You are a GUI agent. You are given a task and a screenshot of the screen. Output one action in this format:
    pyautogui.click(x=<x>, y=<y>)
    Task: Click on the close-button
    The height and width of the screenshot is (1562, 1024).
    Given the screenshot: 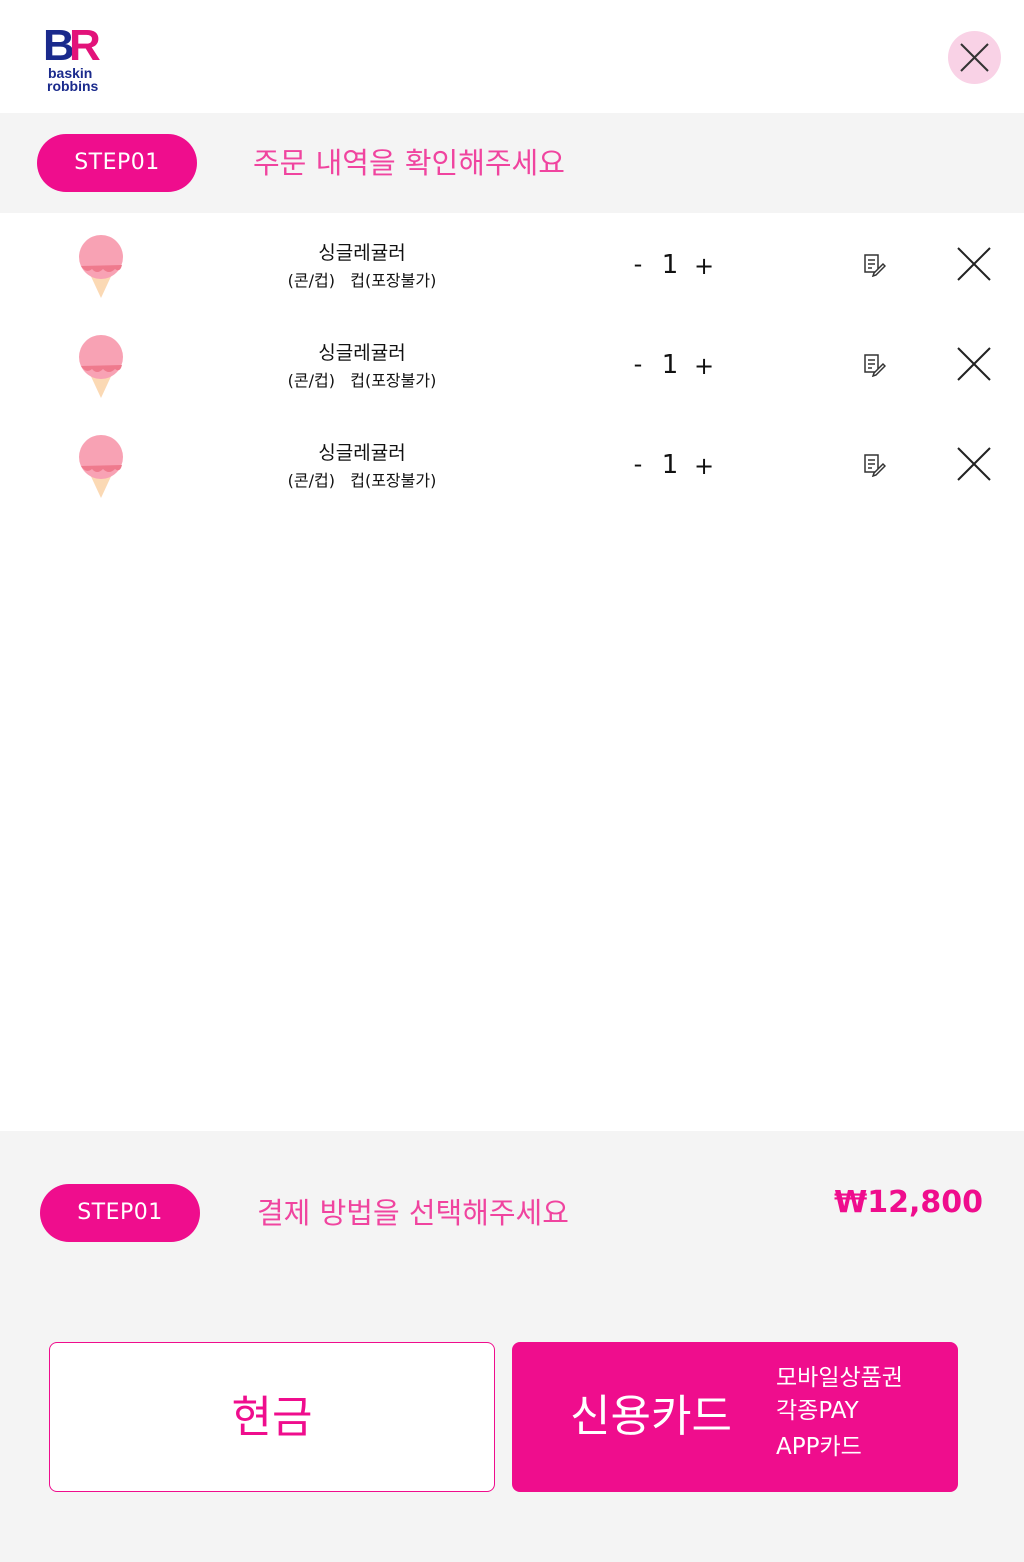 What is the action you would take?
    pyautogui.click(x=974, y=57)
    